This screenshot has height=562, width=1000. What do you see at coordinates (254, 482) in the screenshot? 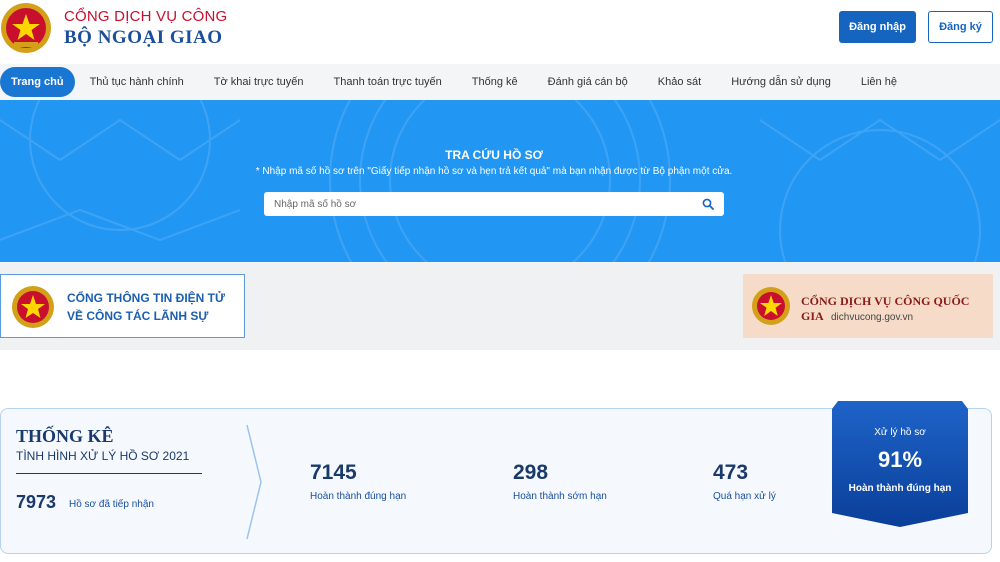
I see `chevron-divider-icon` at bounding box center [254, 482].